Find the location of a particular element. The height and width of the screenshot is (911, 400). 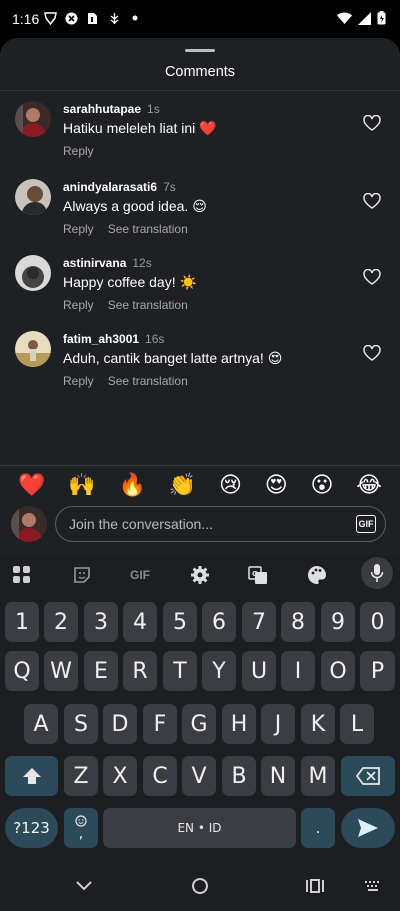

symbols-key: ?123 is located at coordinates (31, 828).